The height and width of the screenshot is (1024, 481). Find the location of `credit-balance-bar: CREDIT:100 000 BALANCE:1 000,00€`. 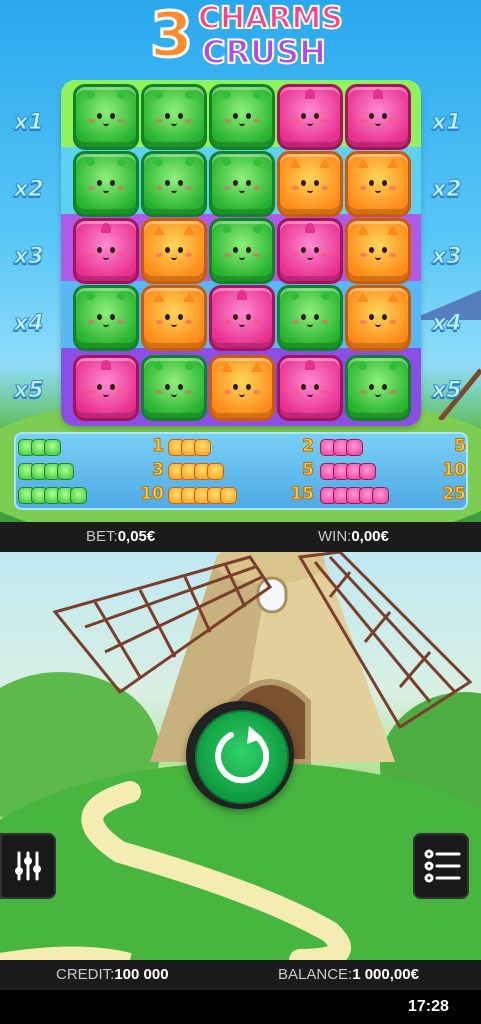

credit-balance-bar: CREDIT:100 000 BALANCE:1 000,00€ is located at coordinates (240, 975).